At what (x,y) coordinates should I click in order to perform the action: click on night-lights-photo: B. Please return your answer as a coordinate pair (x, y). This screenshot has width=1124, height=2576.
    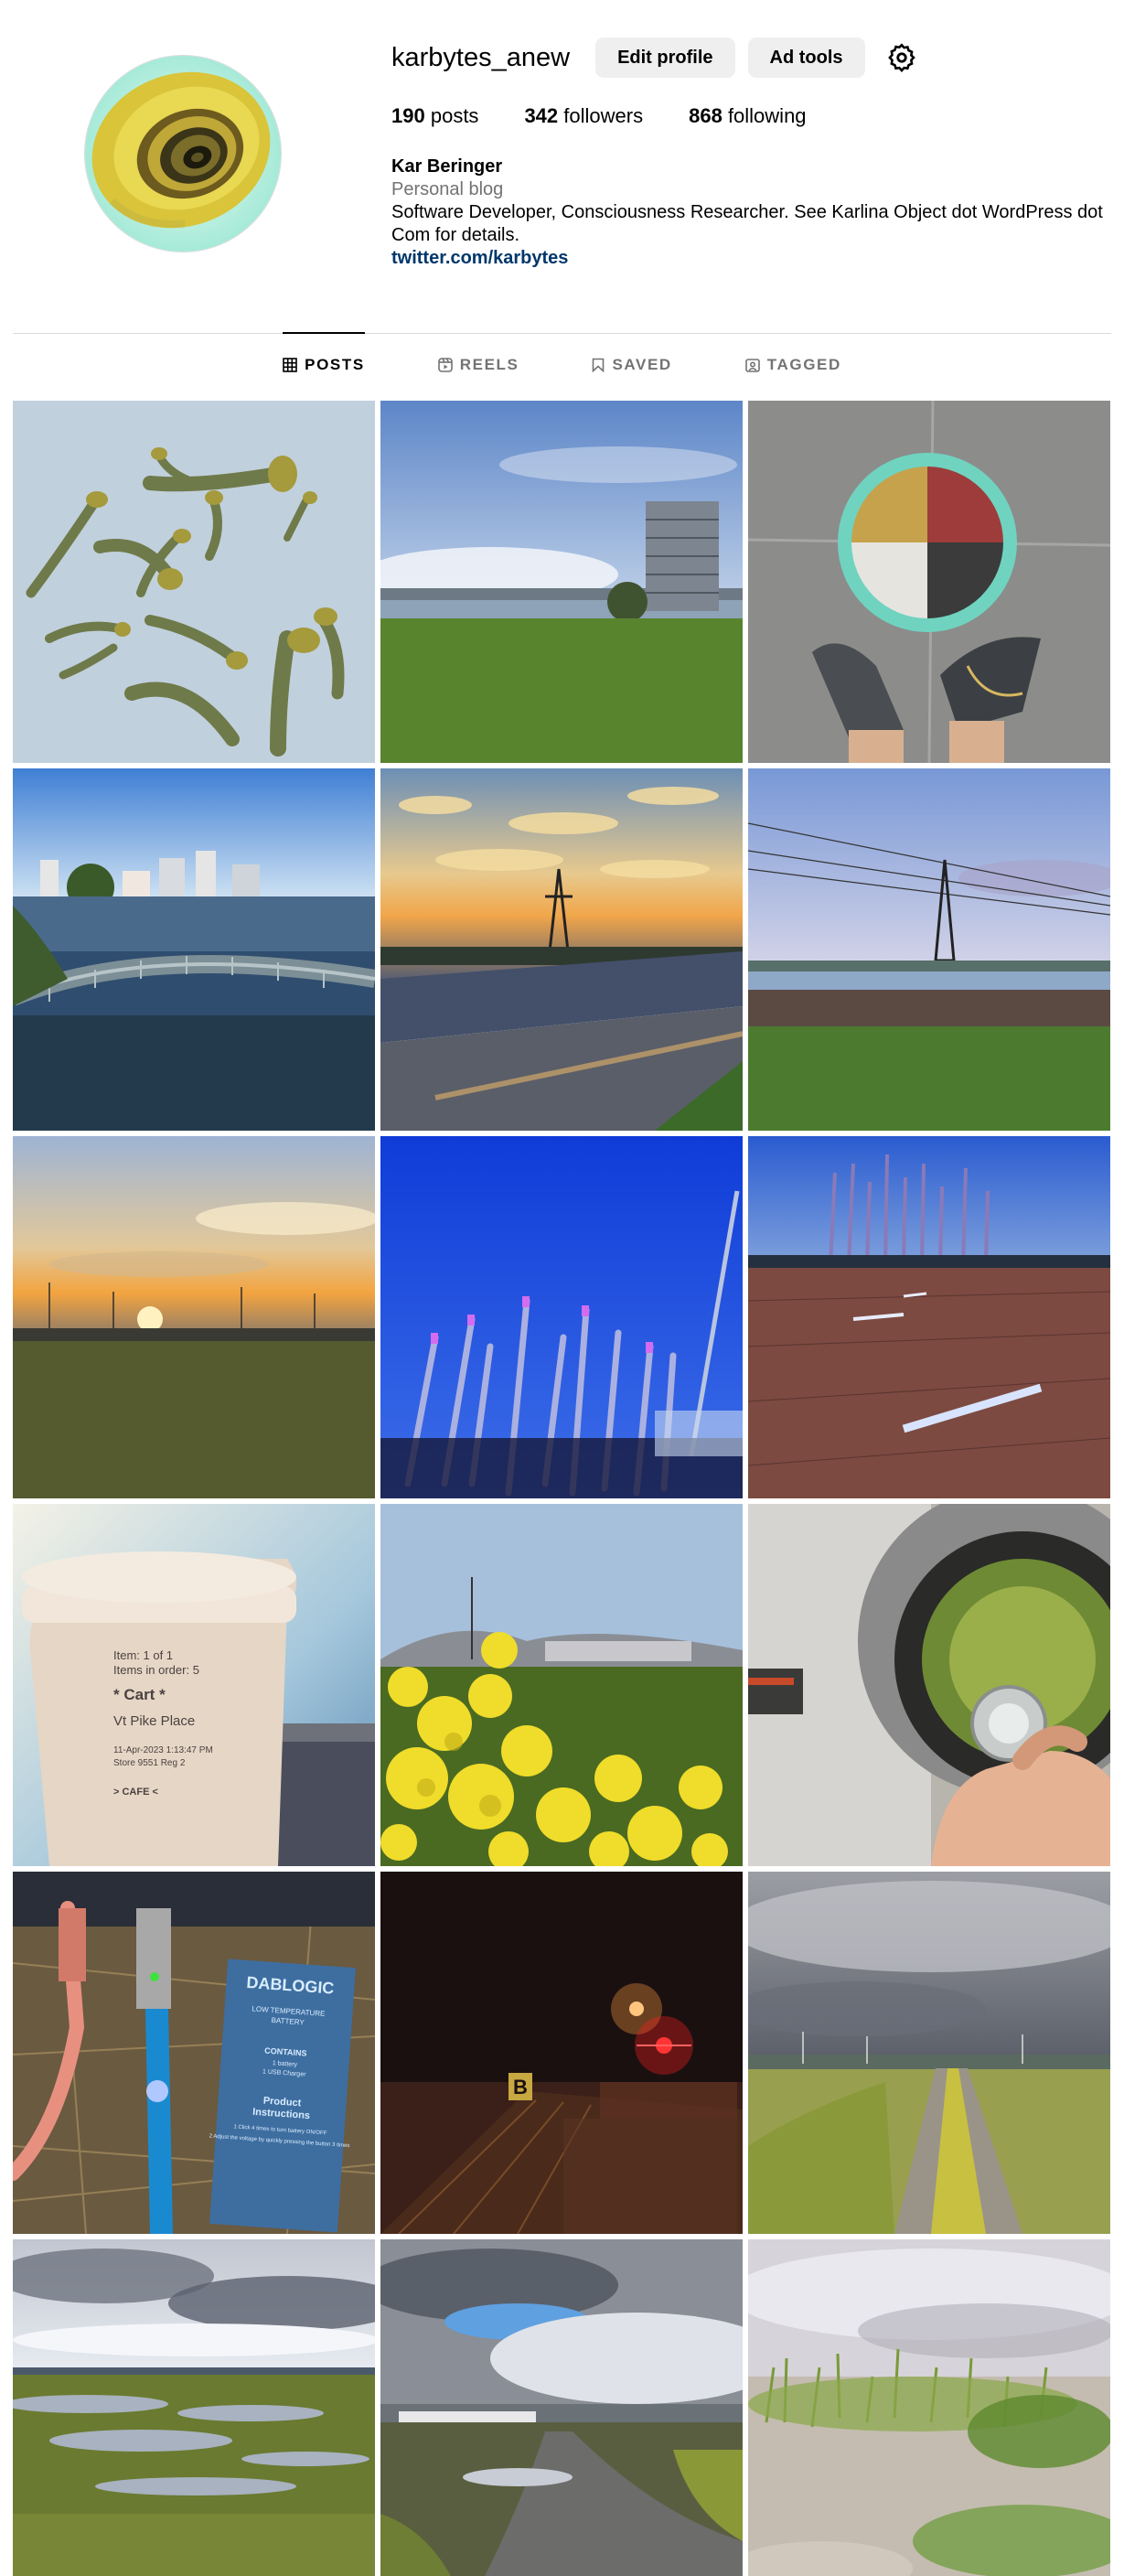
    Looking at the image, I should click on (561, 2053).